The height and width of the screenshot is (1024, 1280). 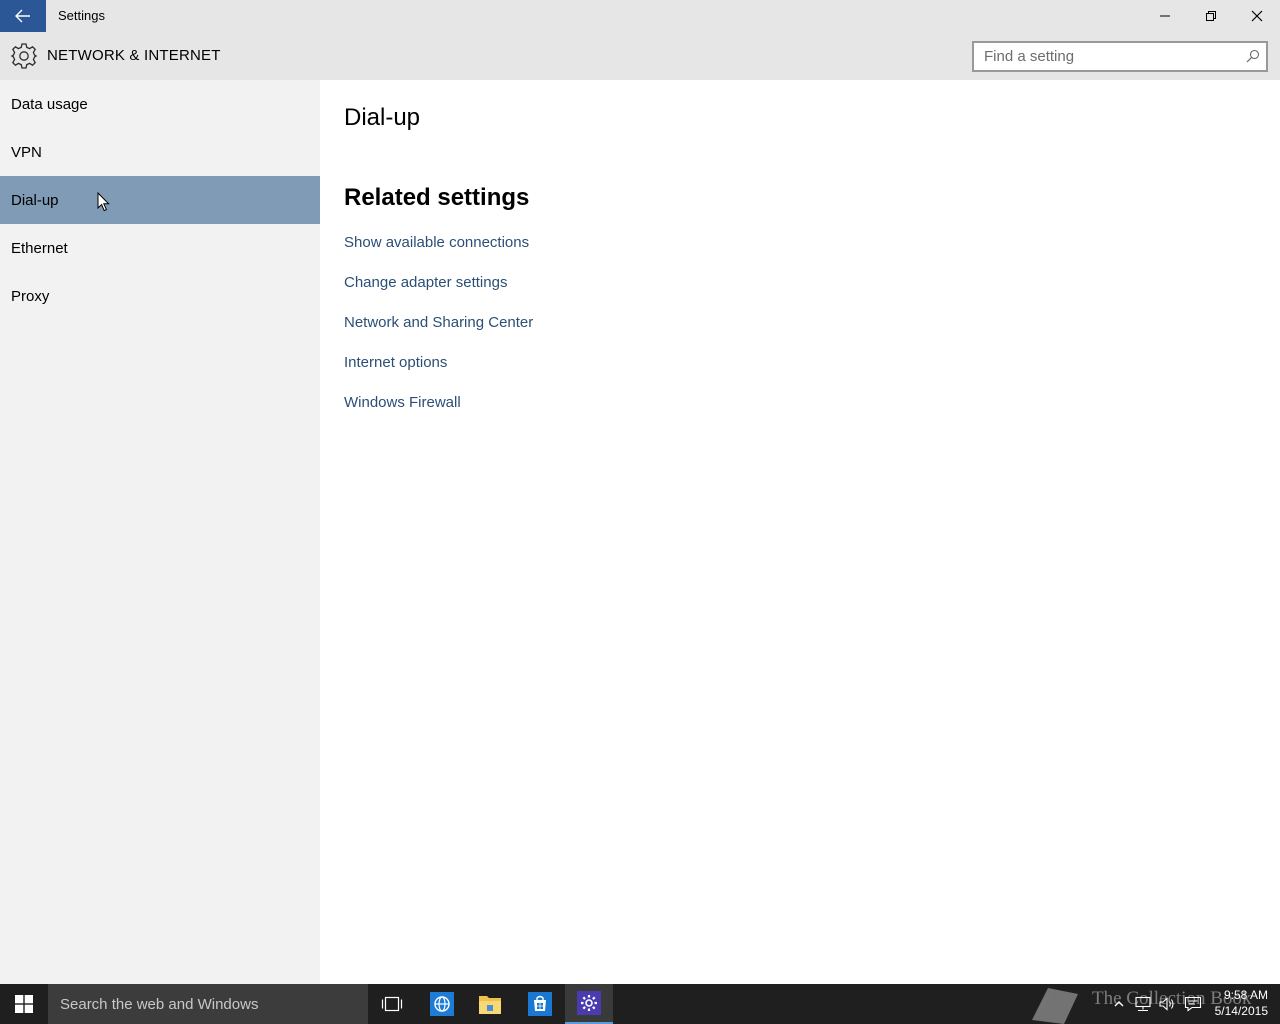 I want to click on file-explorer-button, so click(x=490, y=1004).